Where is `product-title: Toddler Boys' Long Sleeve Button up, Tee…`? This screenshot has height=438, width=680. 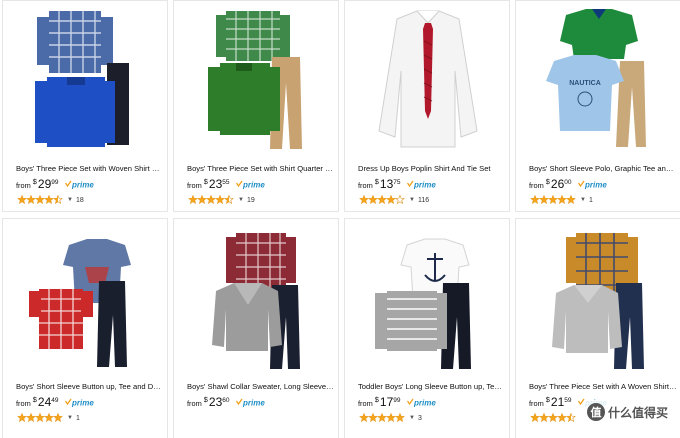 product-title: Toddler Boys' Long Sleeve Button up, Tee… is located at coordinates (432, 387).